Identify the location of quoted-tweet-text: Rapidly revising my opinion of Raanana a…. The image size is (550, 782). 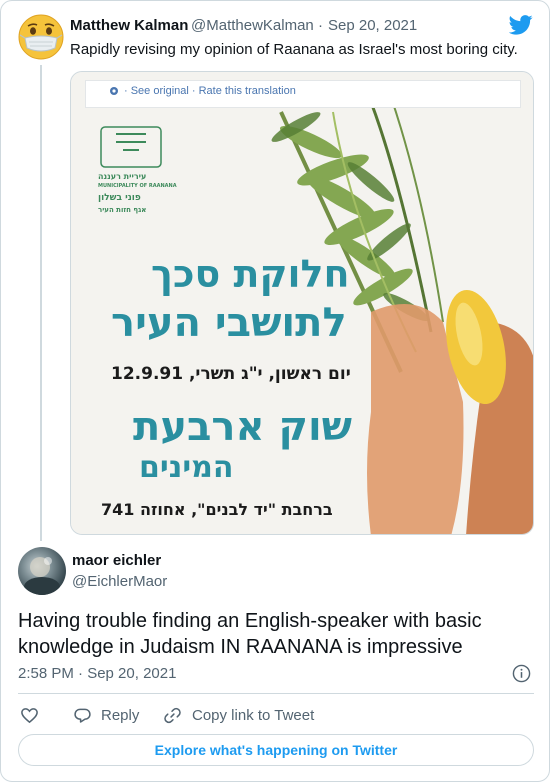
(294, 49).